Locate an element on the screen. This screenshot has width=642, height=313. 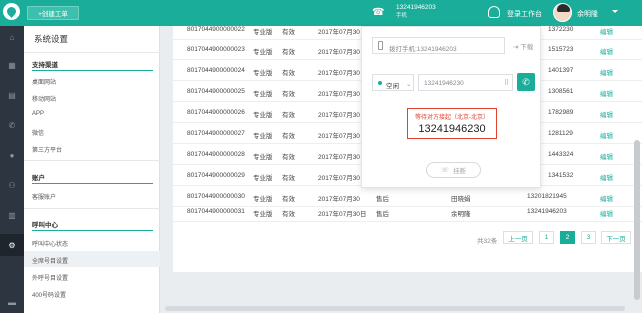
dial-mobile-placeholder: 拨打手机:13241946203 is located at coordinates (423, 49).